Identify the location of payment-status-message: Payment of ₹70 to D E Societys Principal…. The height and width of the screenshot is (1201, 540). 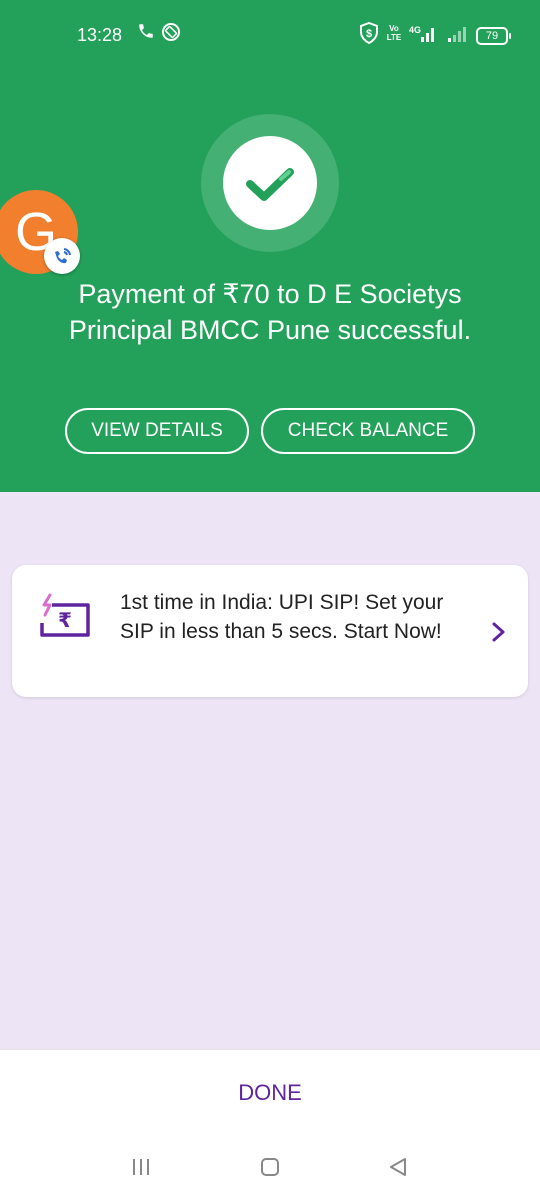
(270, 312).